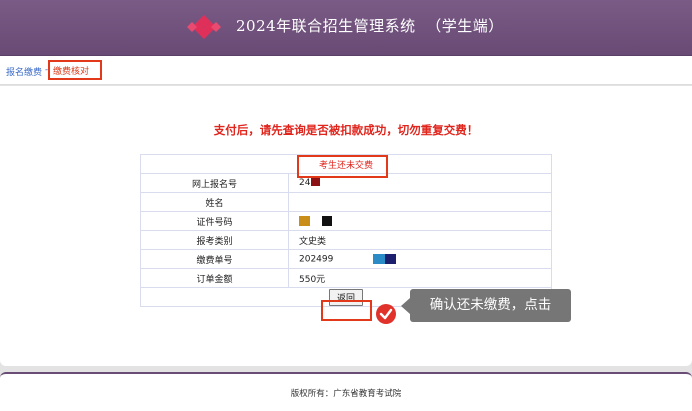 The width and height of the screenshot is (692, 411). Describe the element at coordinates (346, 130) in the screenshot. I see `payment-warning: 支付后，请先查询是否被扣款成功，切勿重复交费！` at that location.